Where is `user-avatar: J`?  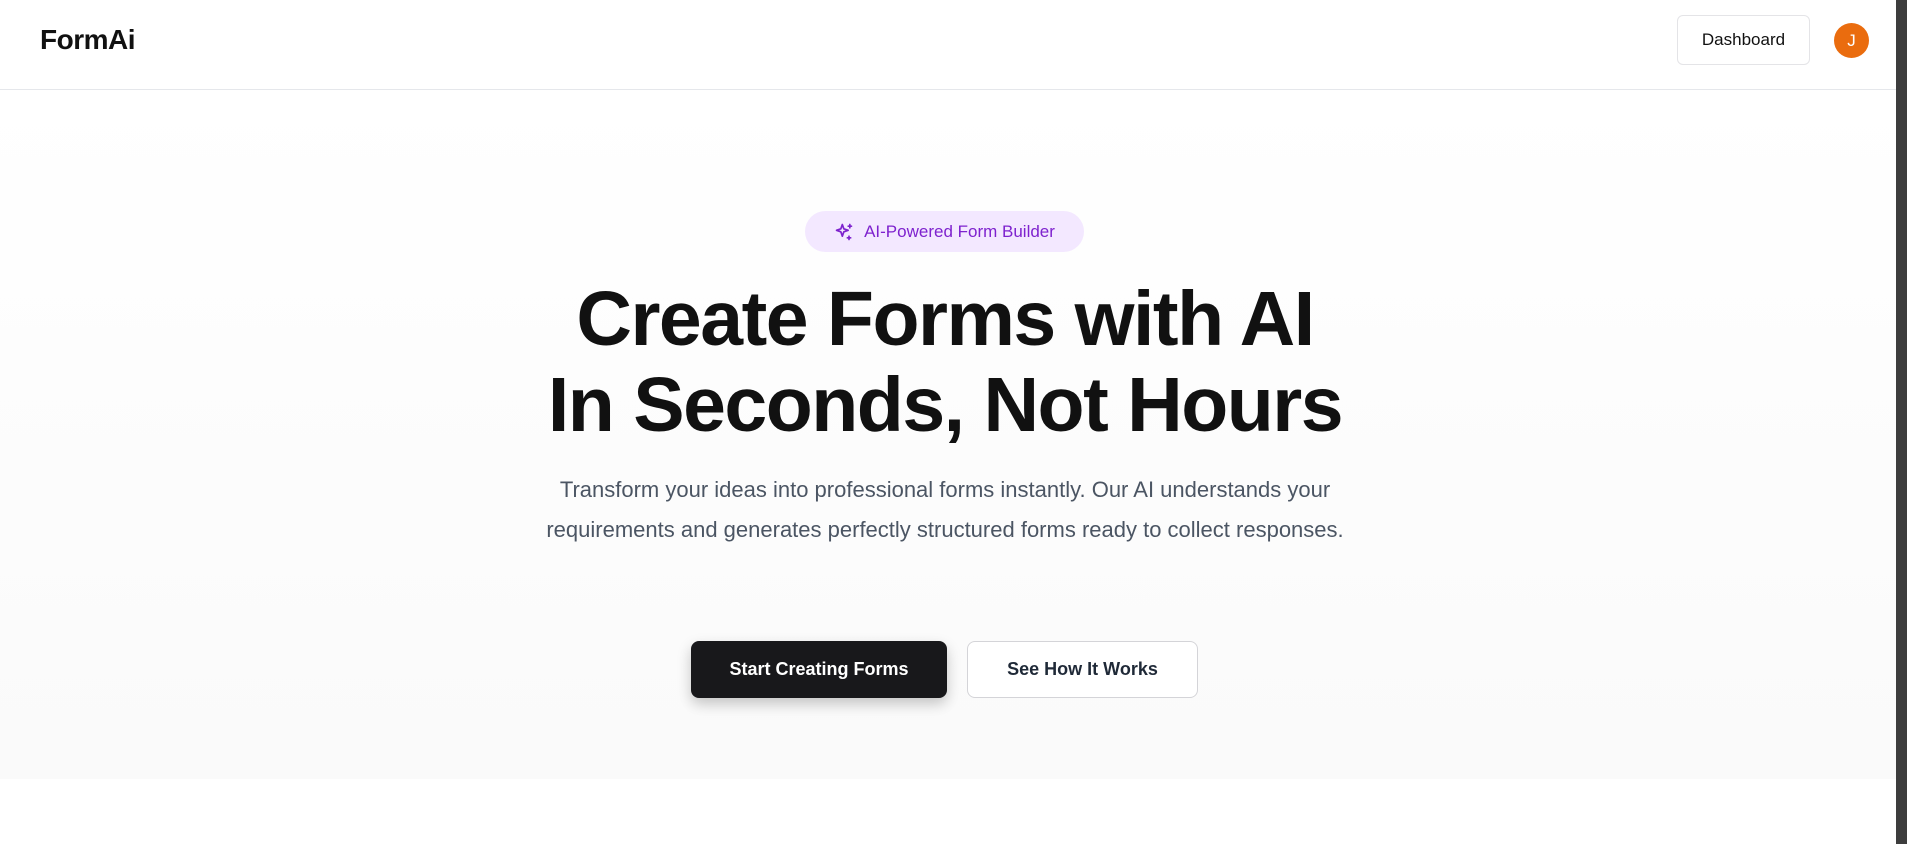
user-avatar: J is located at coordinates (1851, 40).